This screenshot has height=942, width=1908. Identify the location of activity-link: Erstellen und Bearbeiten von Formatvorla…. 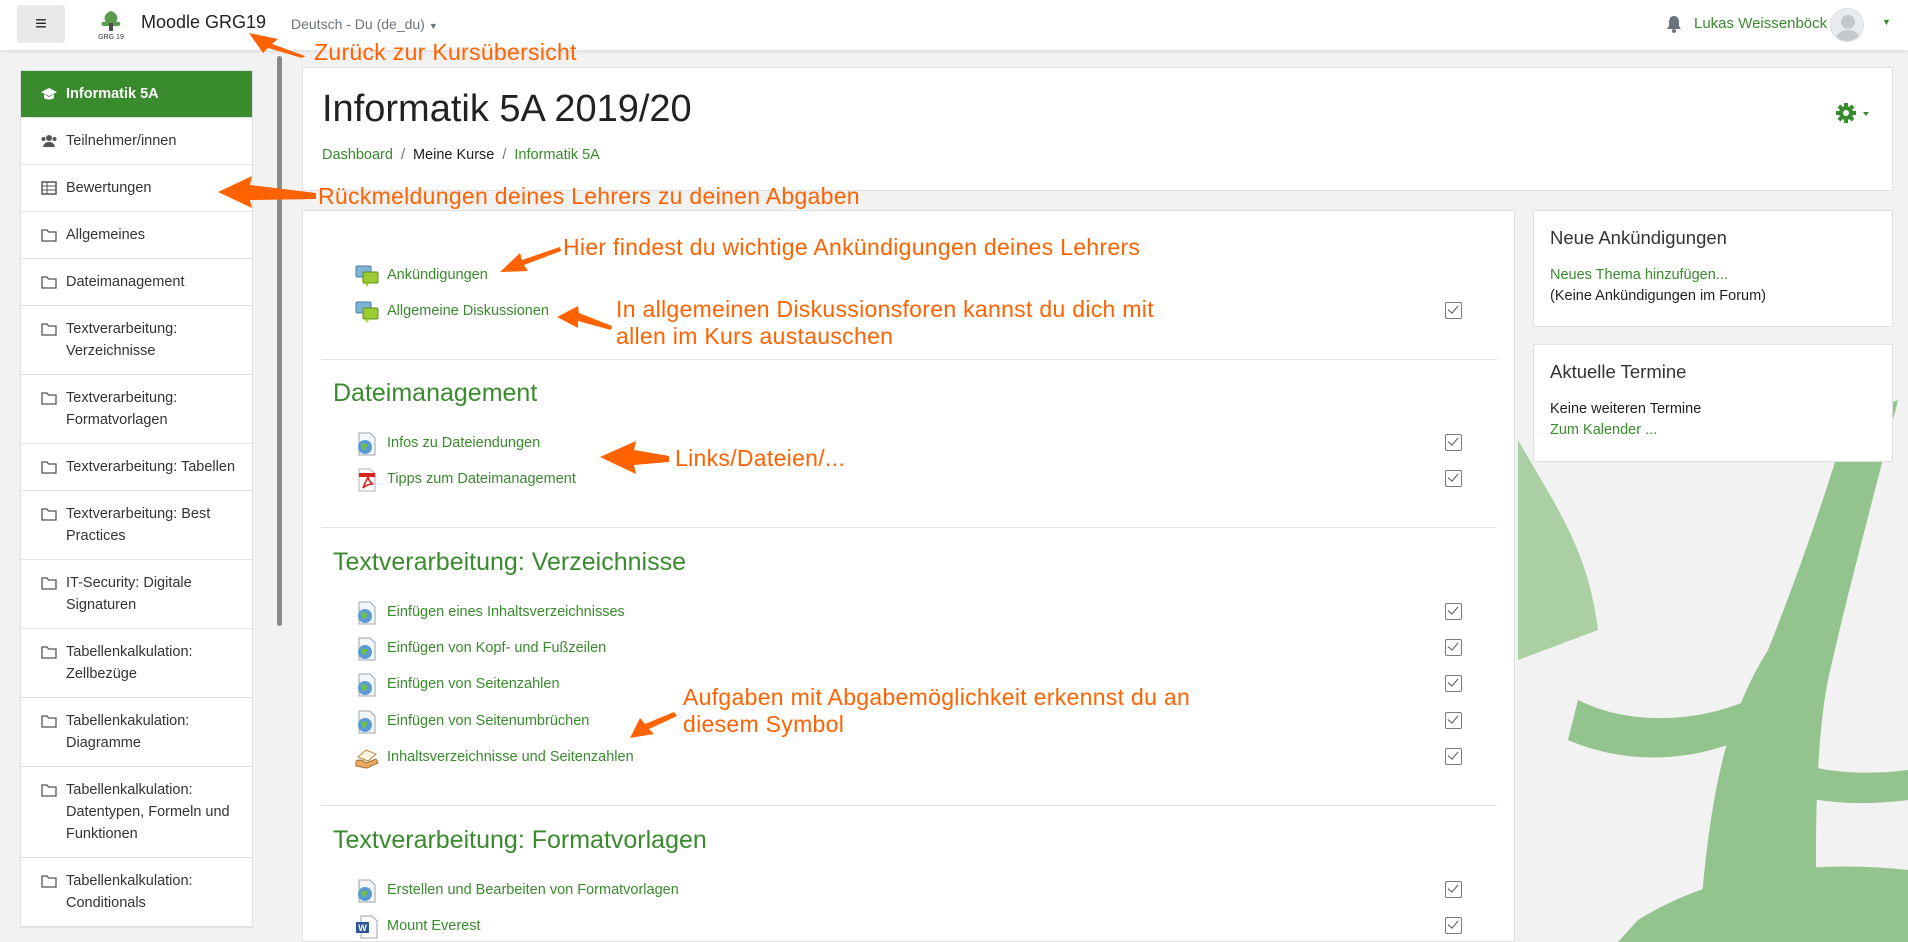
(533, 890).